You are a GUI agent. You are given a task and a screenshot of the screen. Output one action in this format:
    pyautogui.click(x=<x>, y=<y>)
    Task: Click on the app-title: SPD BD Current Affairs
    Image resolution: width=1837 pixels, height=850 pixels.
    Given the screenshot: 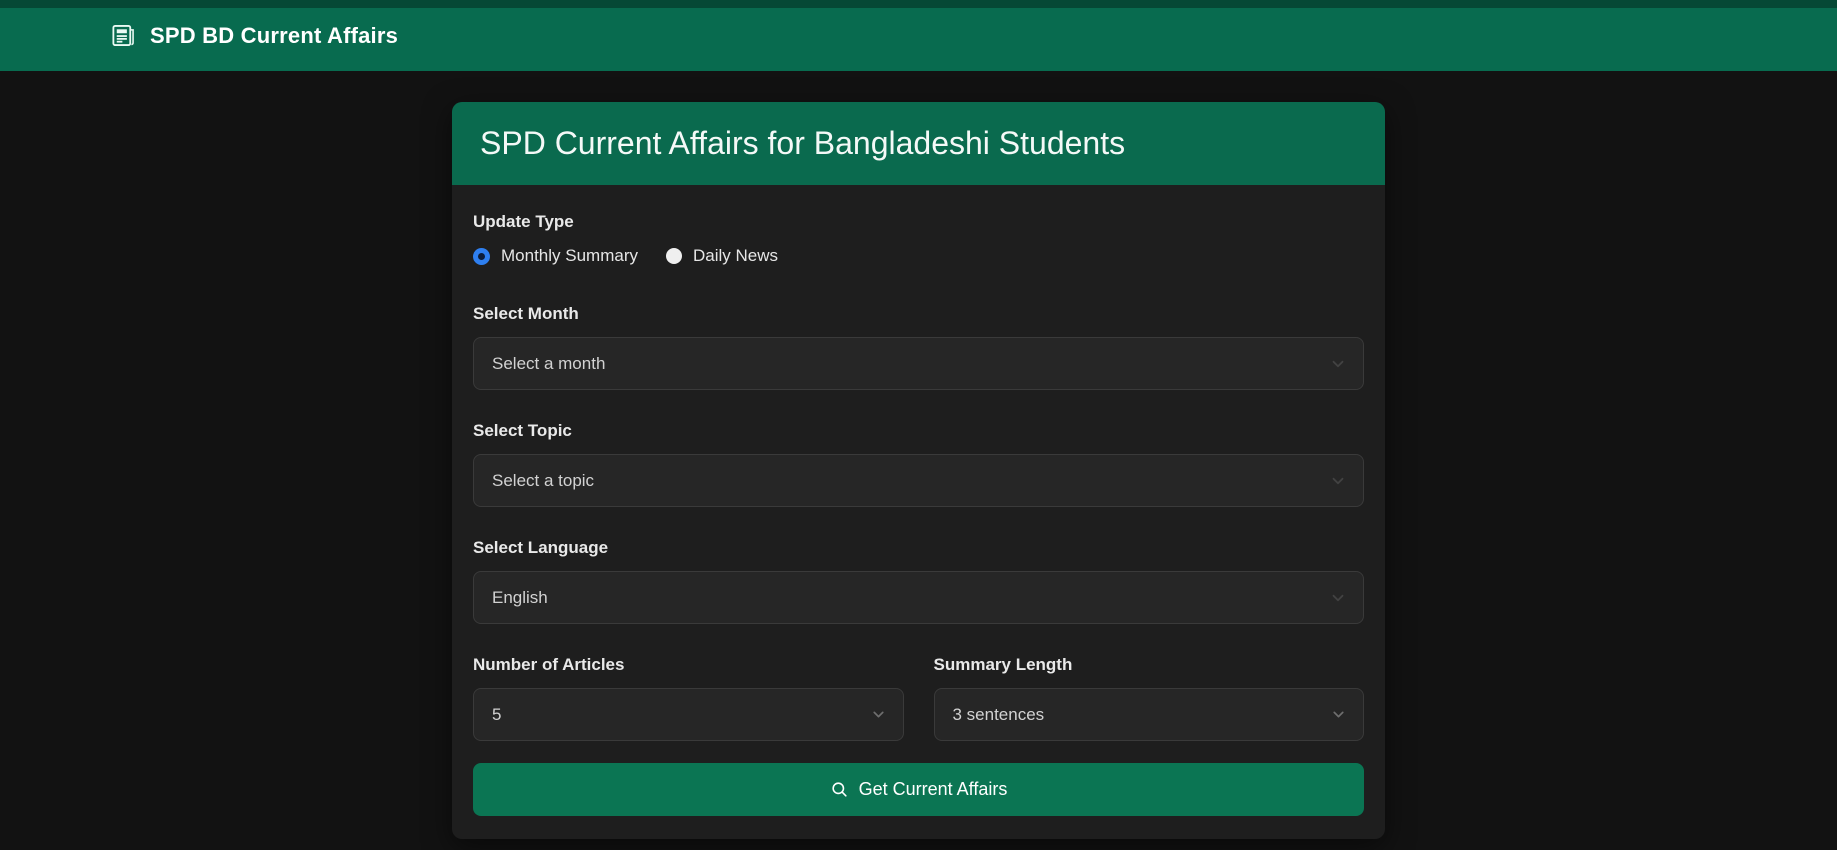 What is the action you would take?
    pyautogui.click(x=274, y=35)
    